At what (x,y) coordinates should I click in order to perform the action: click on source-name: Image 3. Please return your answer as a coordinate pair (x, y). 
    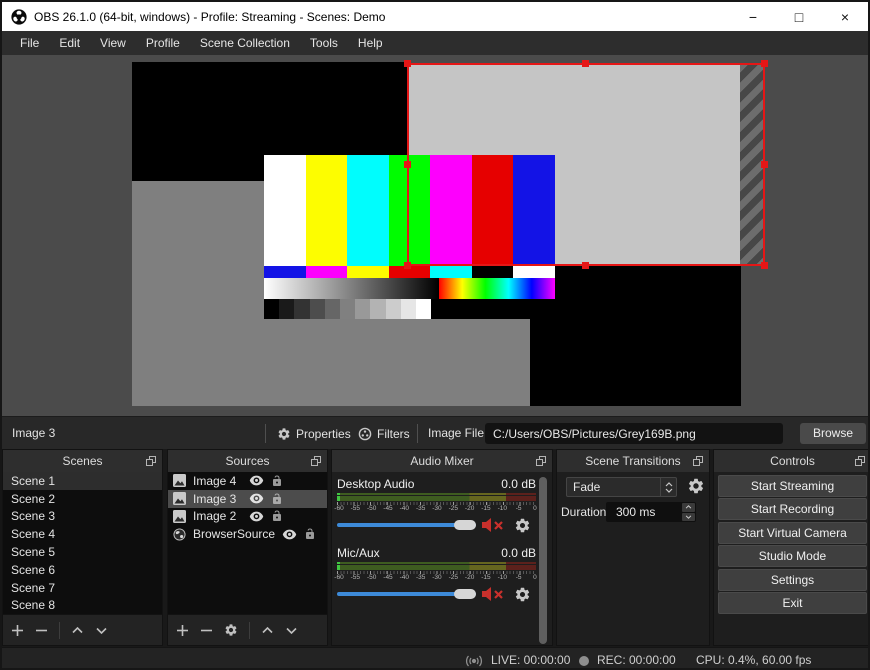
    Looking at the image, I should click on (215, 498).